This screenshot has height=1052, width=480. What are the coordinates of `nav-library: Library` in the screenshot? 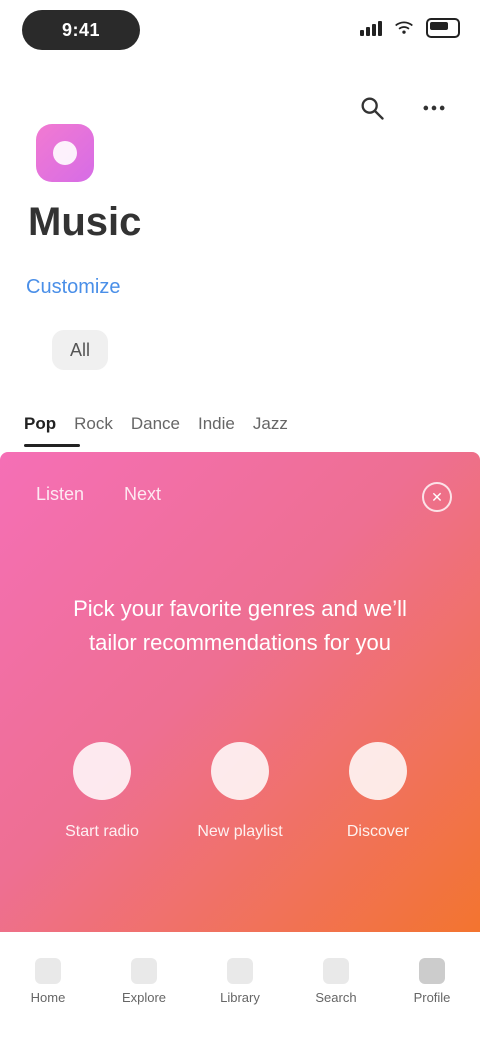 It's located at (240, 978).